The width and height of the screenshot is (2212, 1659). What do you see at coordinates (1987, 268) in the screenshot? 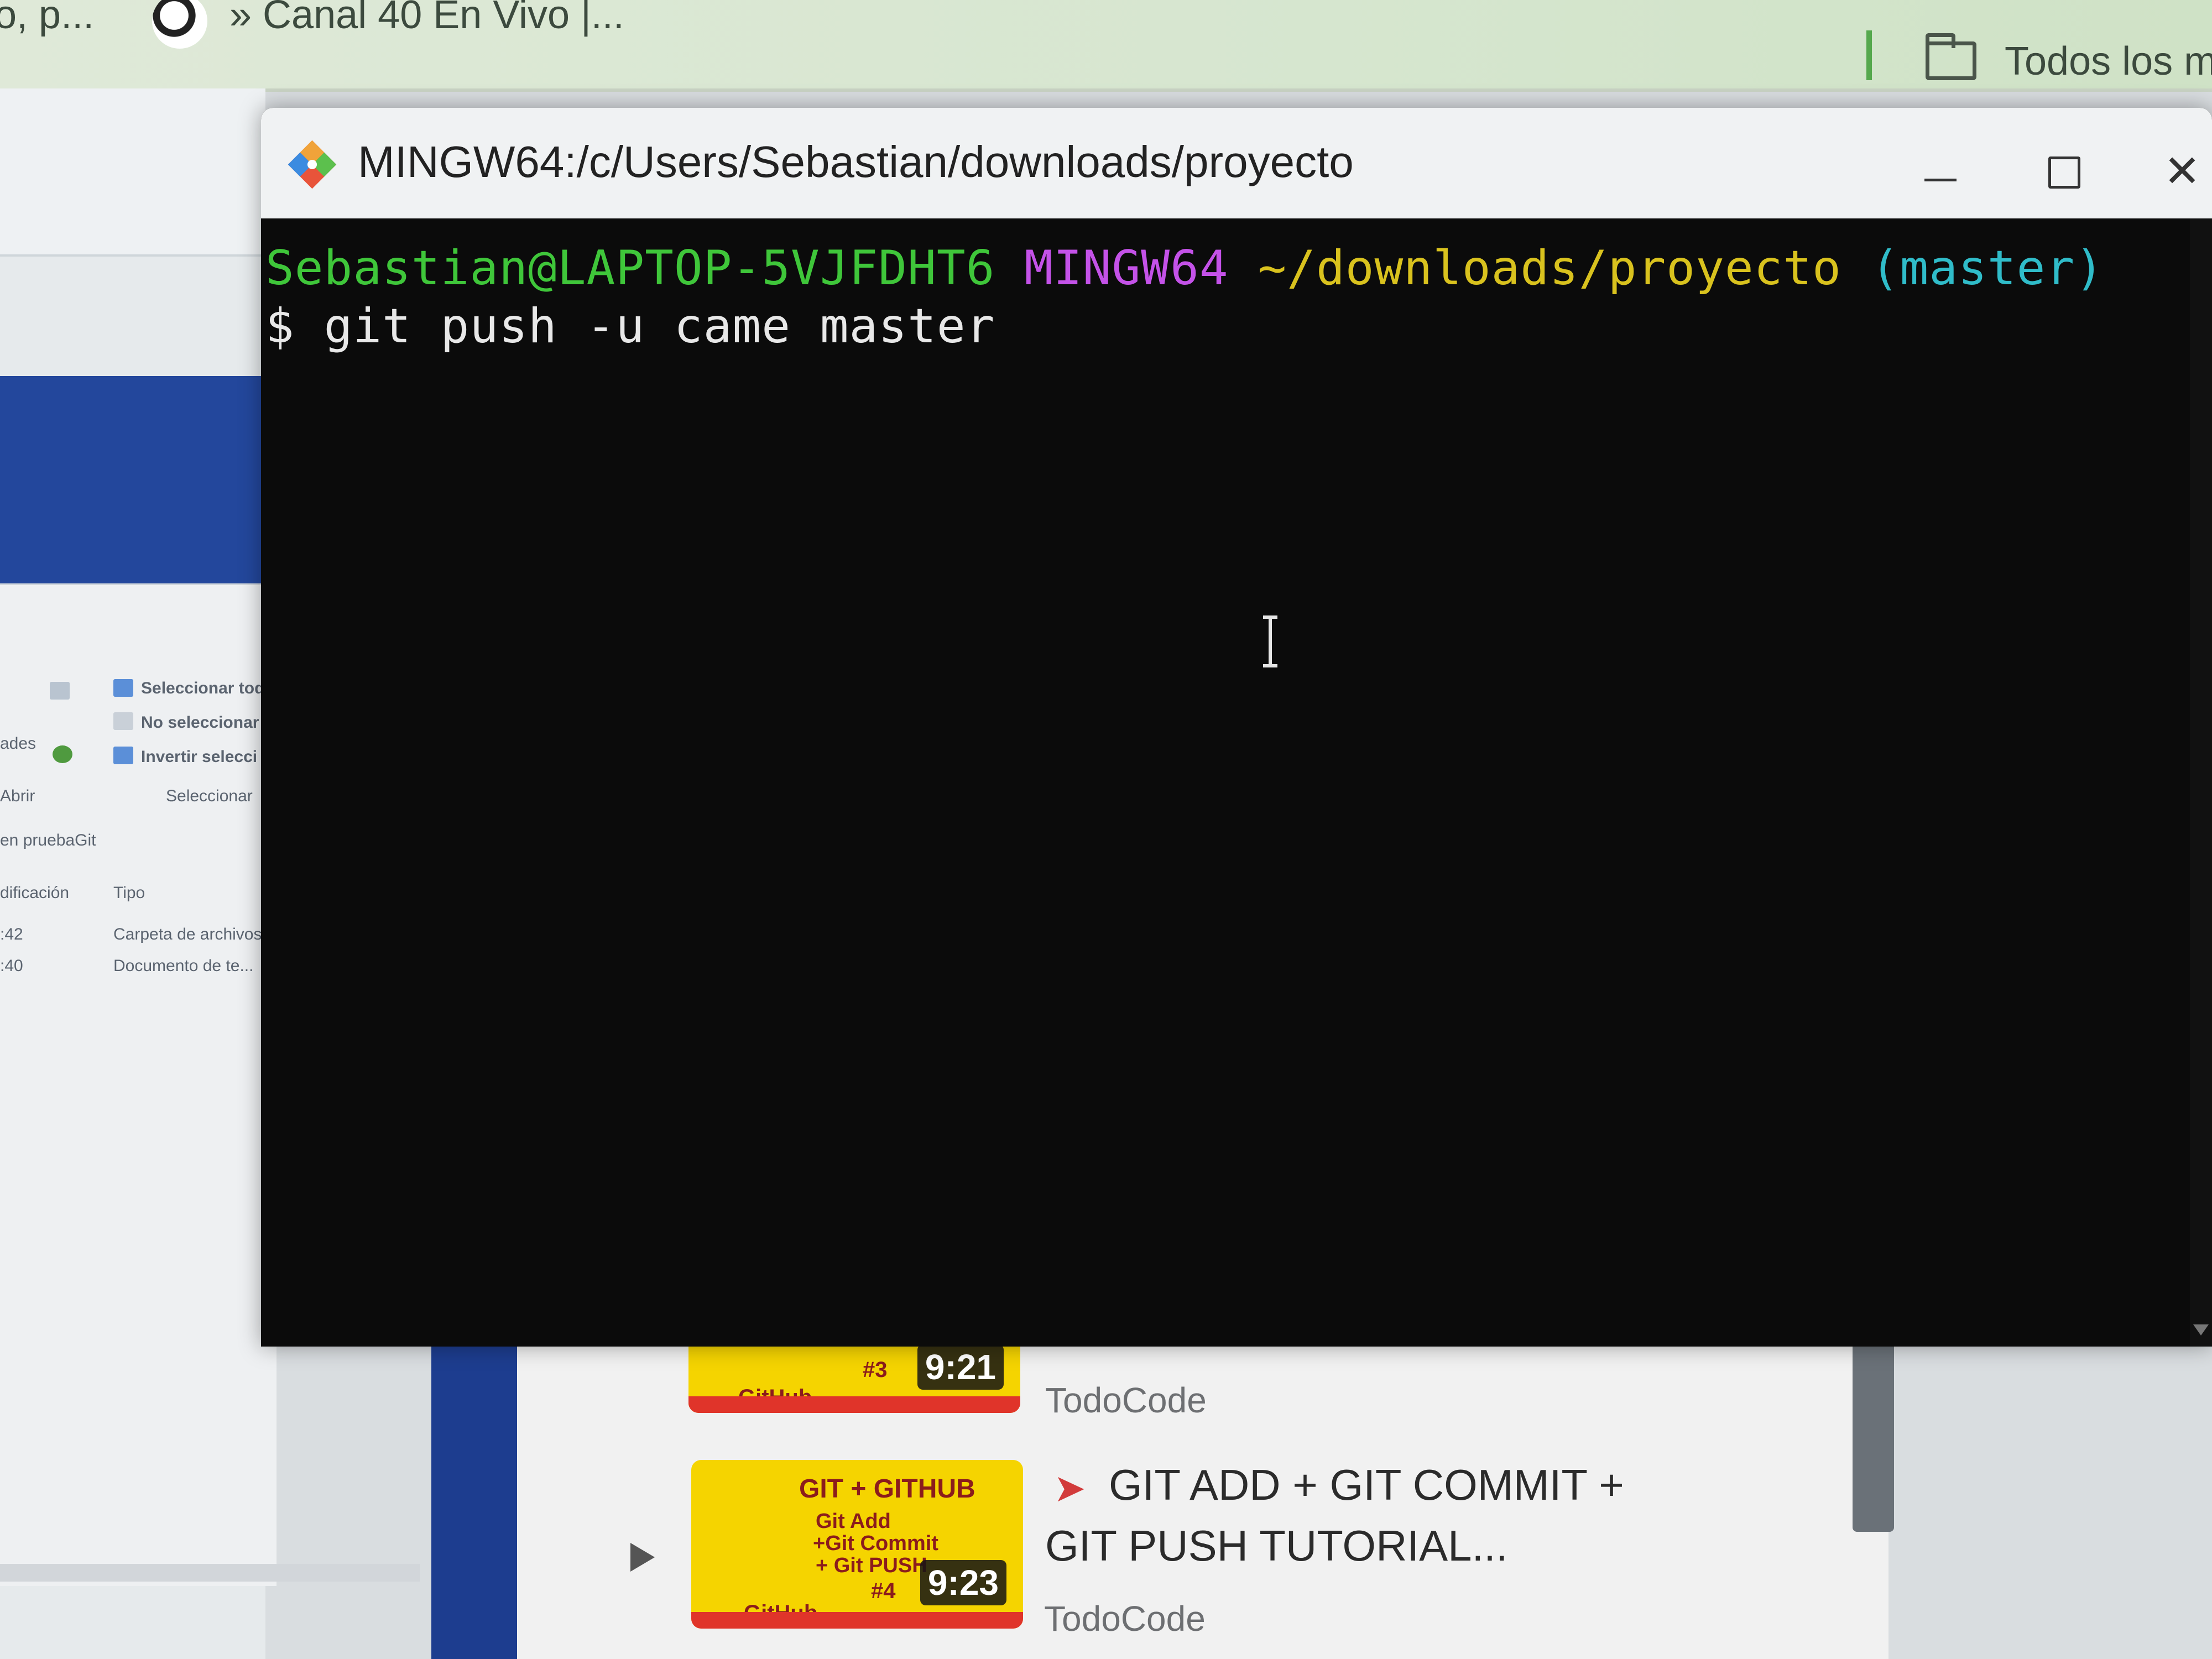
I see `prompt-branch: (master)` at bounding box center [1987, 268].